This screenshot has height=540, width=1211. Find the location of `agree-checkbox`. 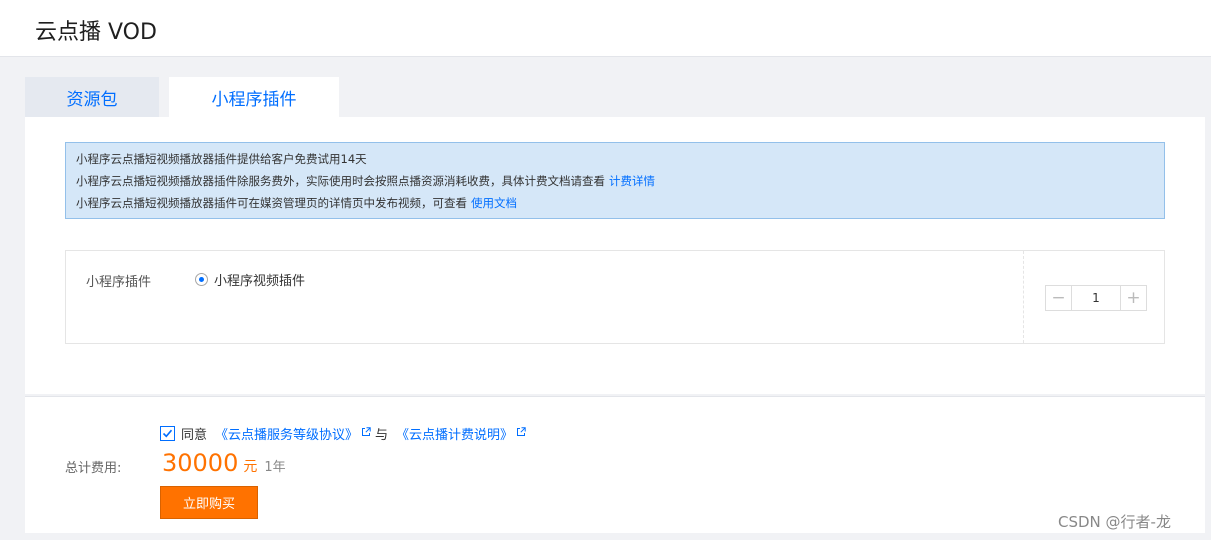

agree-checkbox is located at coordinates (167, 433).